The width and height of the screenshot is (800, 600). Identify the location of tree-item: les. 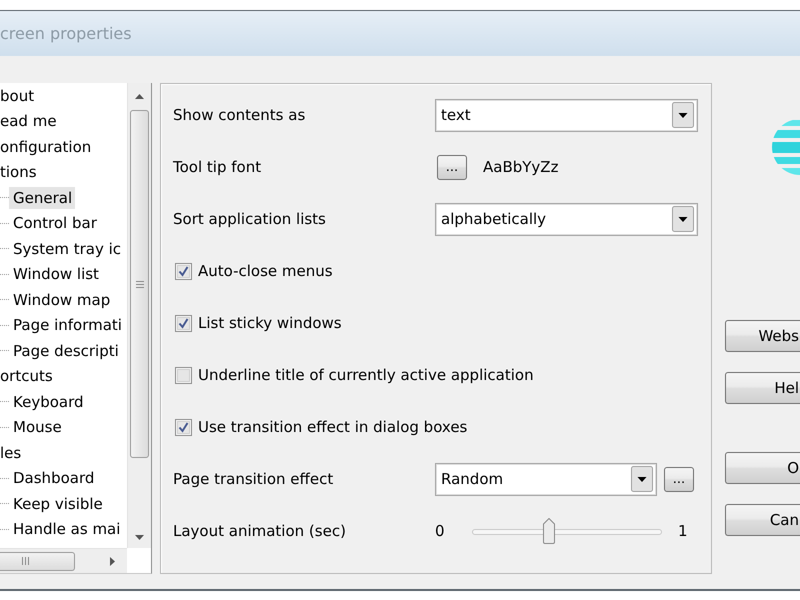
(12, 453).